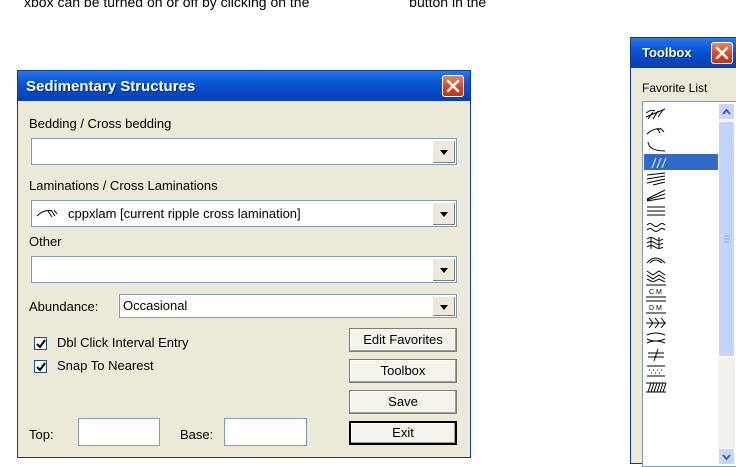  Describe the element at coordinates (111, 86) in the screenshot. I see `dialog-title: Sedimentary Structures` at that location.